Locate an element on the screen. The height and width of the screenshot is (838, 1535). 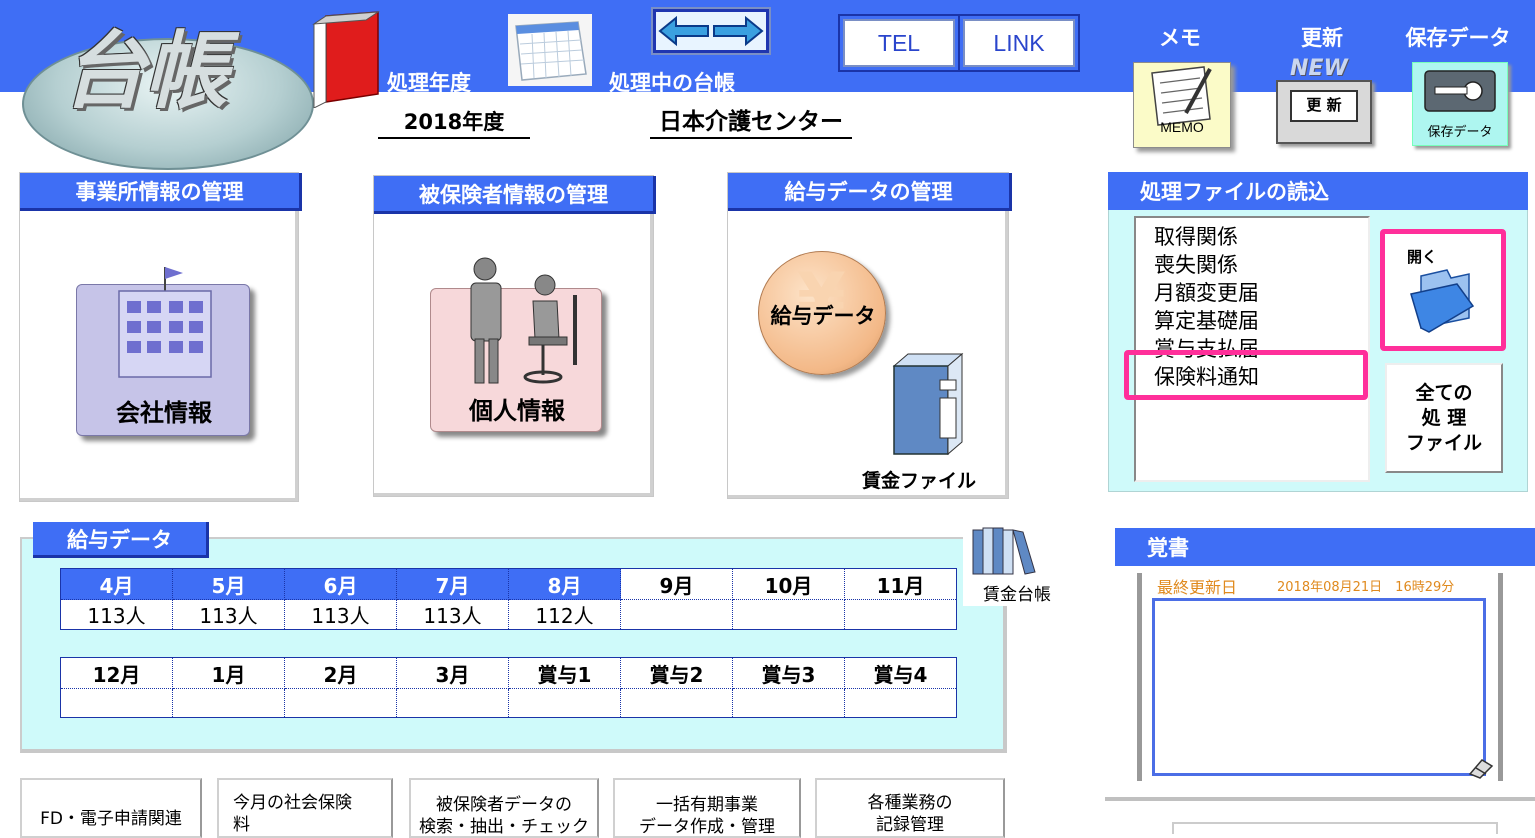
office-panel-title: 事業所情報の管理 is located at coordinates (161, 192).